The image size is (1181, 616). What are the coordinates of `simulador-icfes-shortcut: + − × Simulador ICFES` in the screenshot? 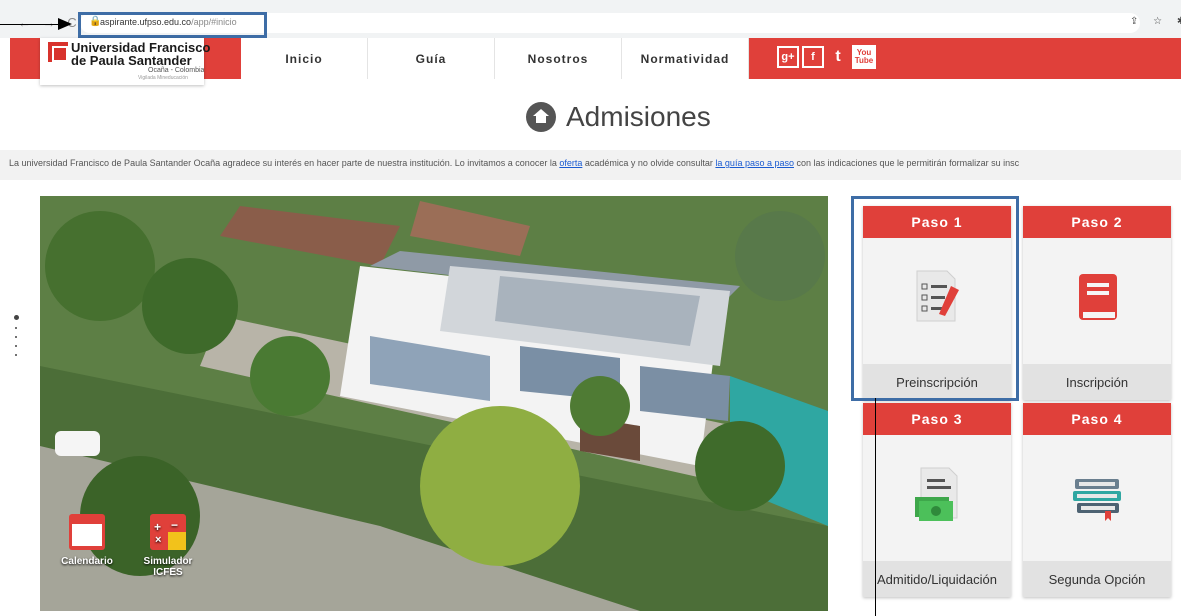 It's located at (168, 546).